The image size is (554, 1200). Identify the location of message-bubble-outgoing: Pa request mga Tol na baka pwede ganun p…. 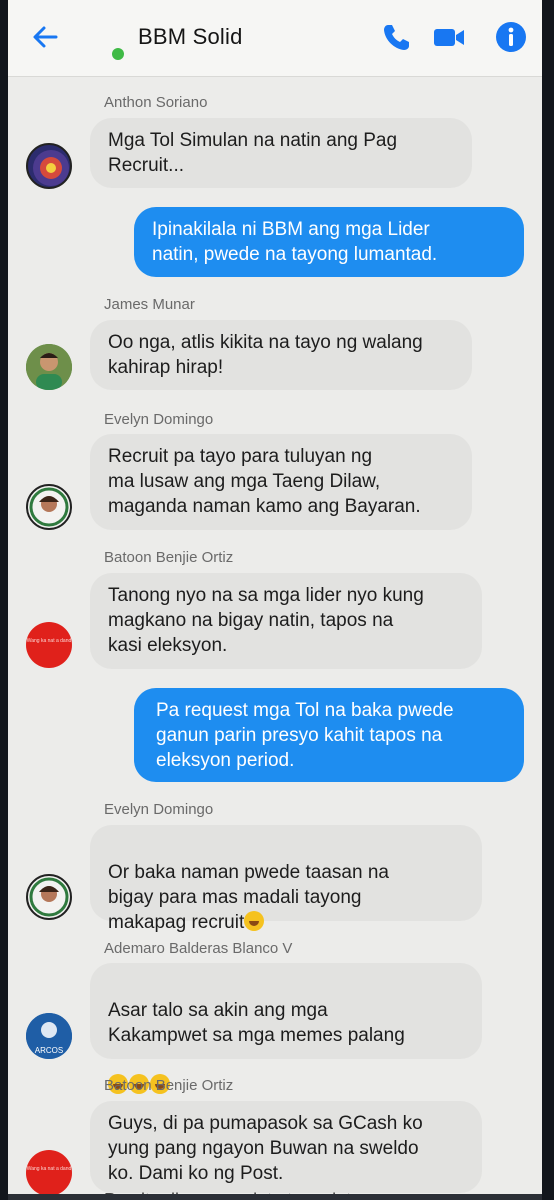
(329, 735).